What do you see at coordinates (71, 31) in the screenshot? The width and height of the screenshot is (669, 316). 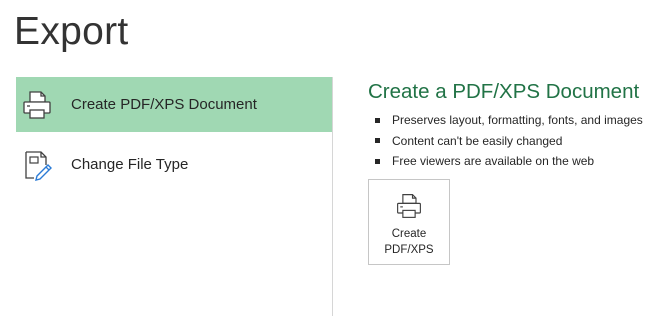 I see `page-title: Export` at bounding box center [71, 31].